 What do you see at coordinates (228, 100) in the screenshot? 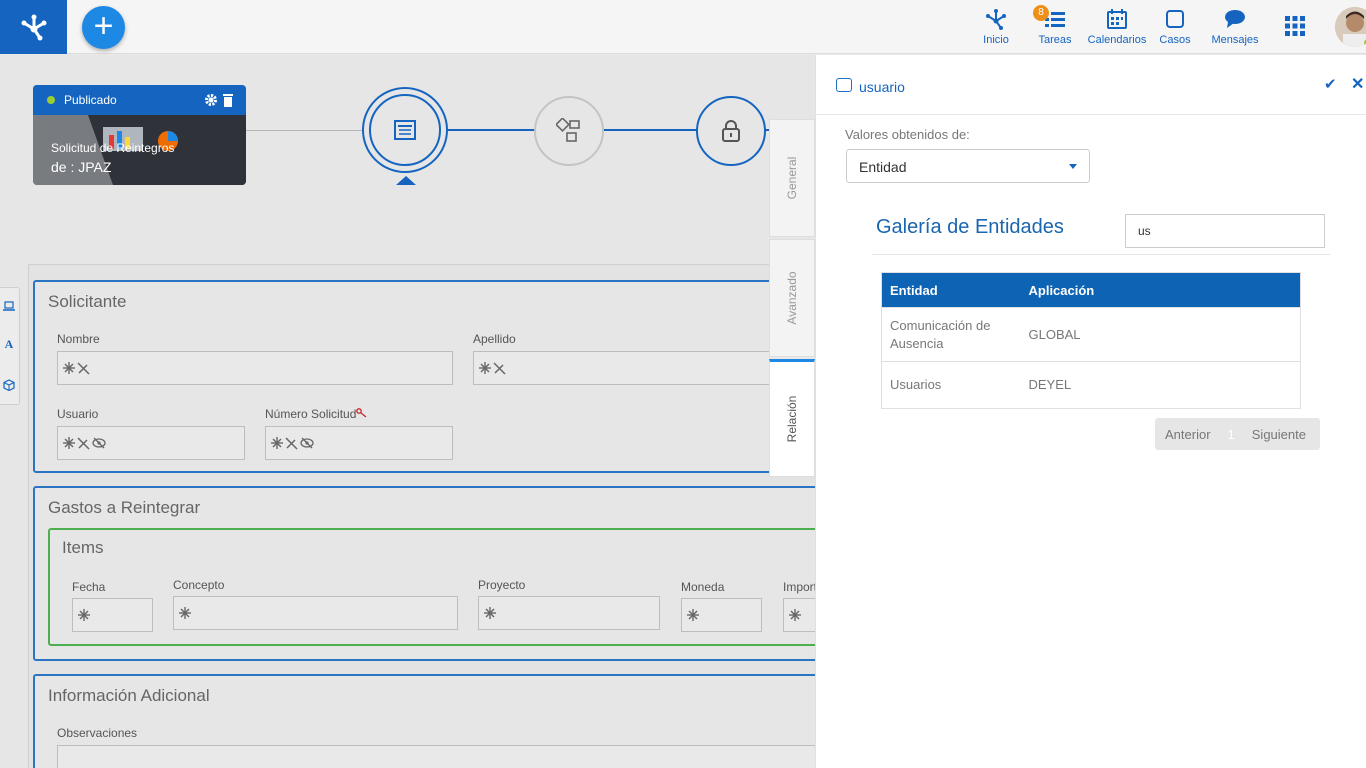
I see `trash-icon` at bounding box center [228, 100].